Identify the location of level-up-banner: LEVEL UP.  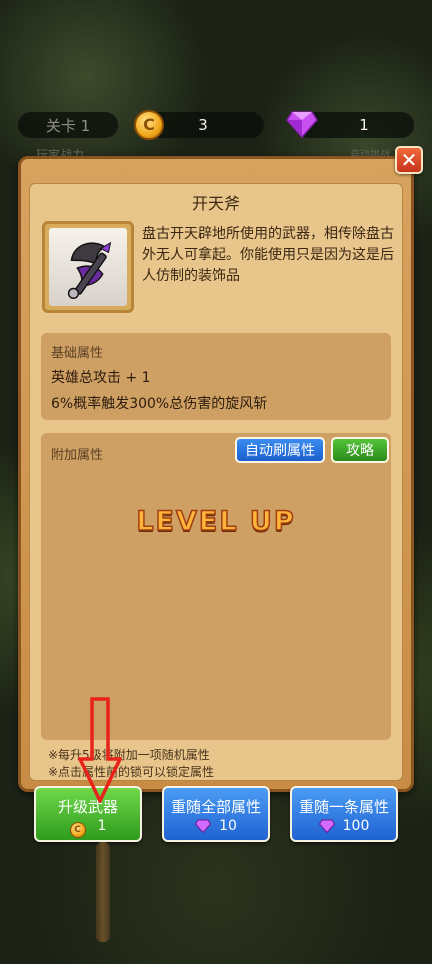
(216, 521).